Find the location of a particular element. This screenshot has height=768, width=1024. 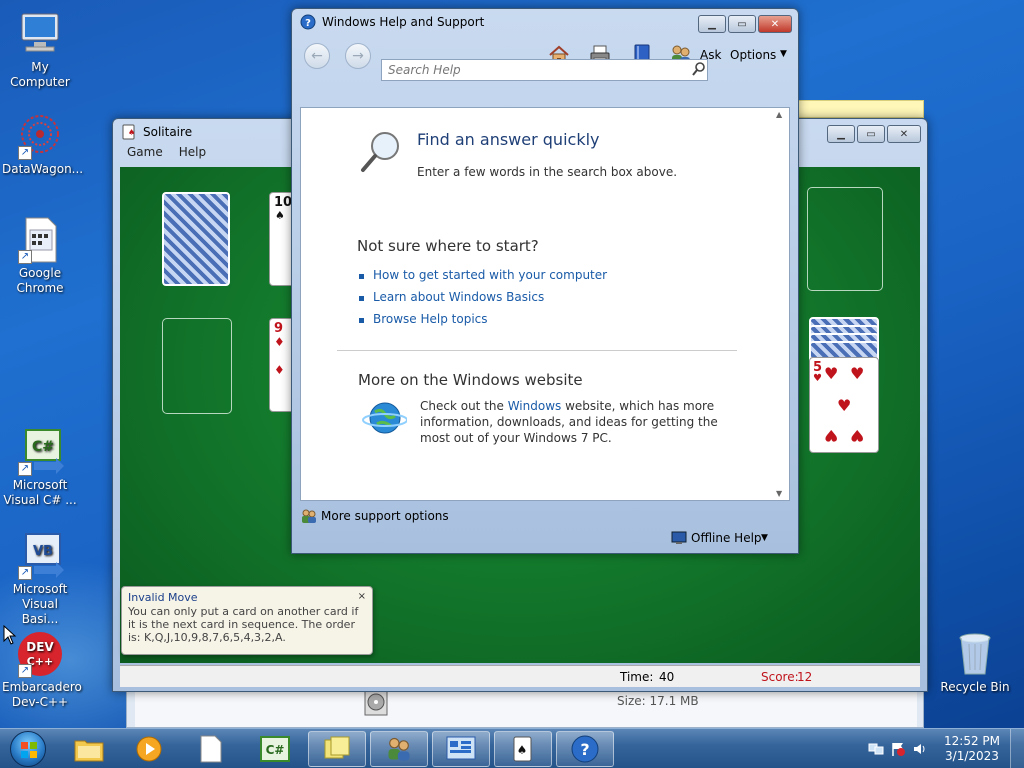

score-value: 12 is located at coordinates (805, 677).